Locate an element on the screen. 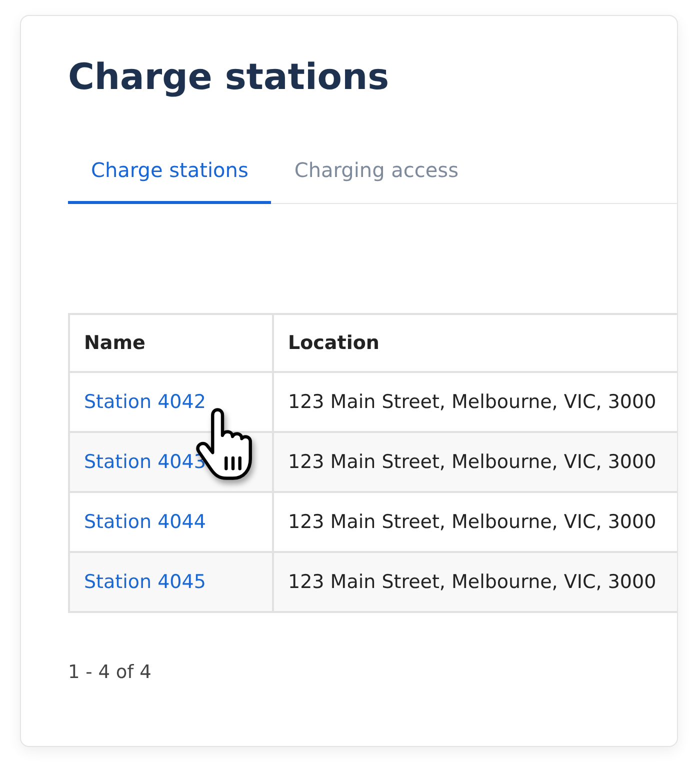  column-header: Location is located at coordinates (475, 343).